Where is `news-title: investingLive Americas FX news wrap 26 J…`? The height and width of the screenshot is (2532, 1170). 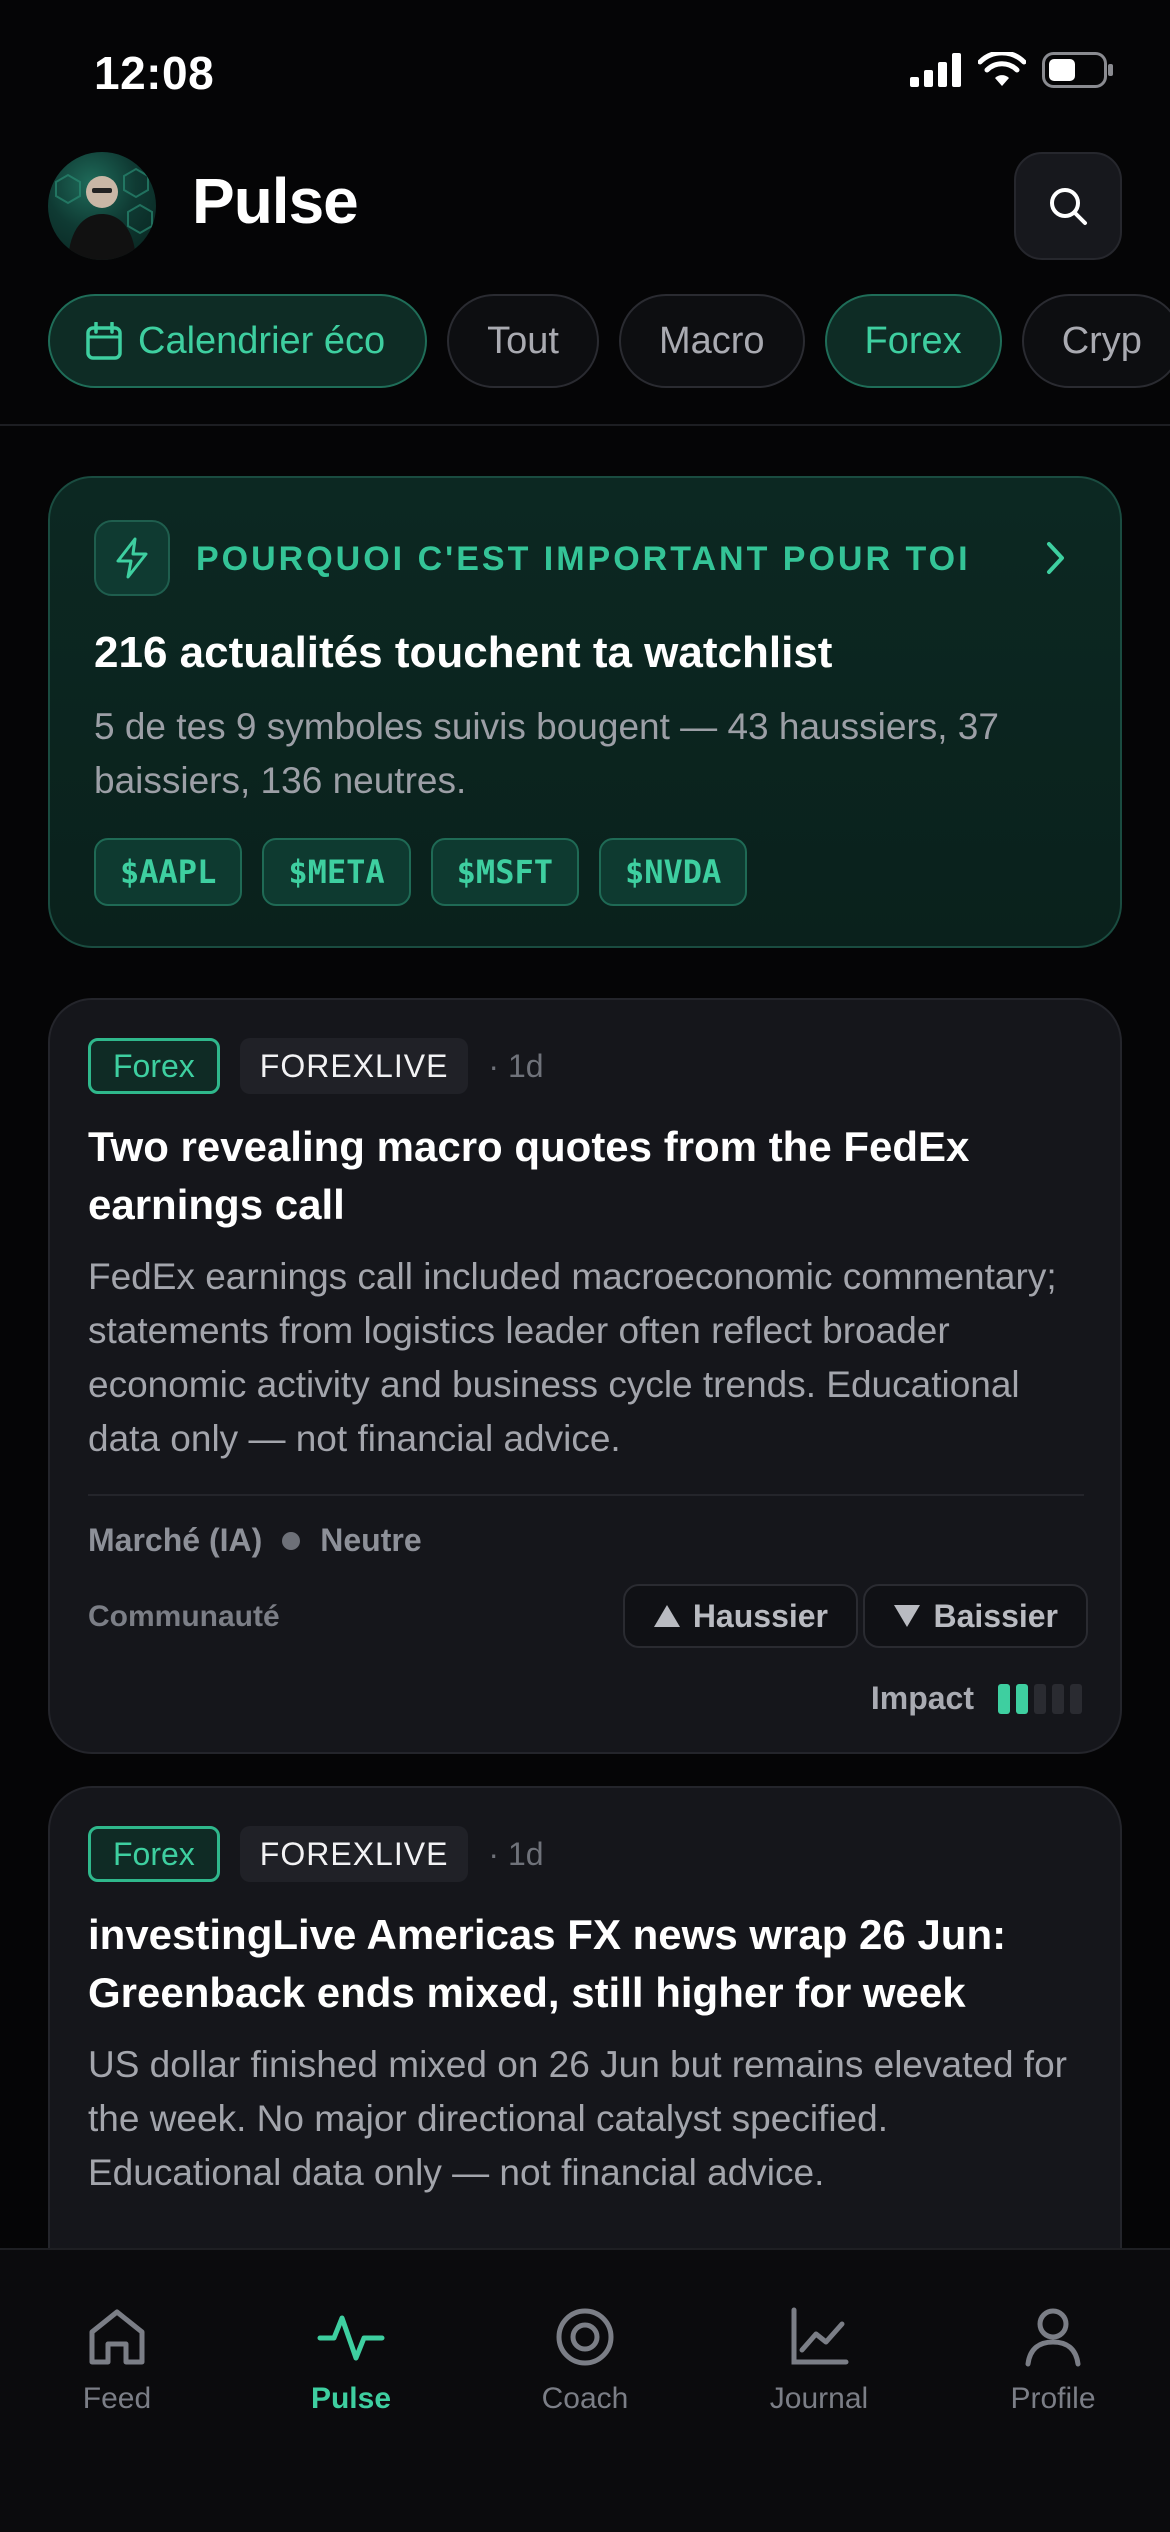
news-title: investingLive Americas FX news wrap 26 J… is located at coordinates (547, 1963).